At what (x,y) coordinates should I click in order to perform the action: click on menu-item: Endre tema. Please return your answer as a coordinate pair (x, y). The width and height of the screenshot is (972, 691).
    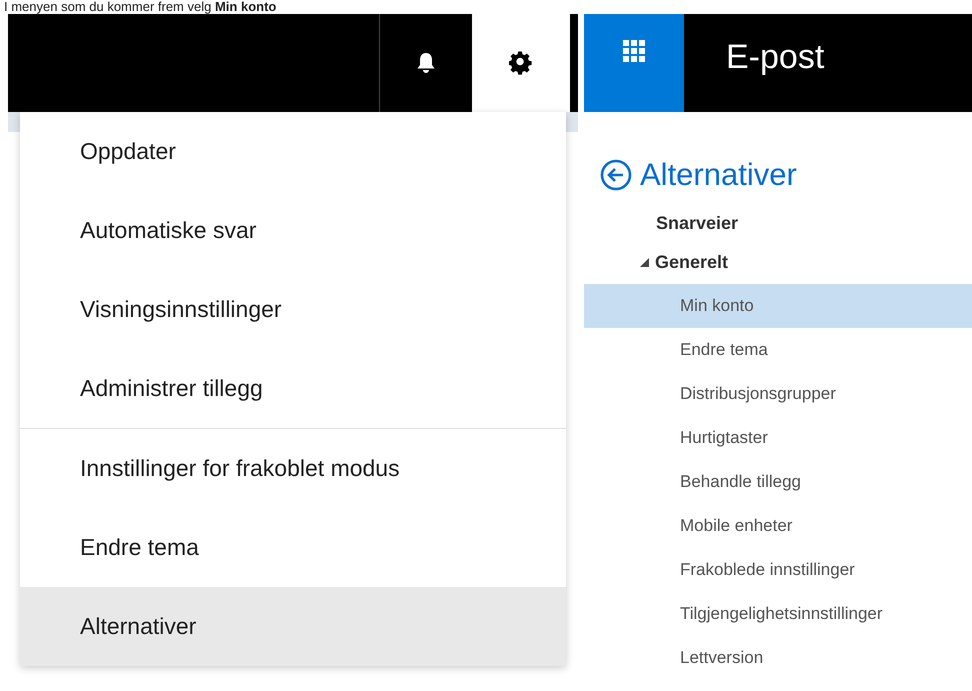
    Looking at the image, I should click on (293, 547).